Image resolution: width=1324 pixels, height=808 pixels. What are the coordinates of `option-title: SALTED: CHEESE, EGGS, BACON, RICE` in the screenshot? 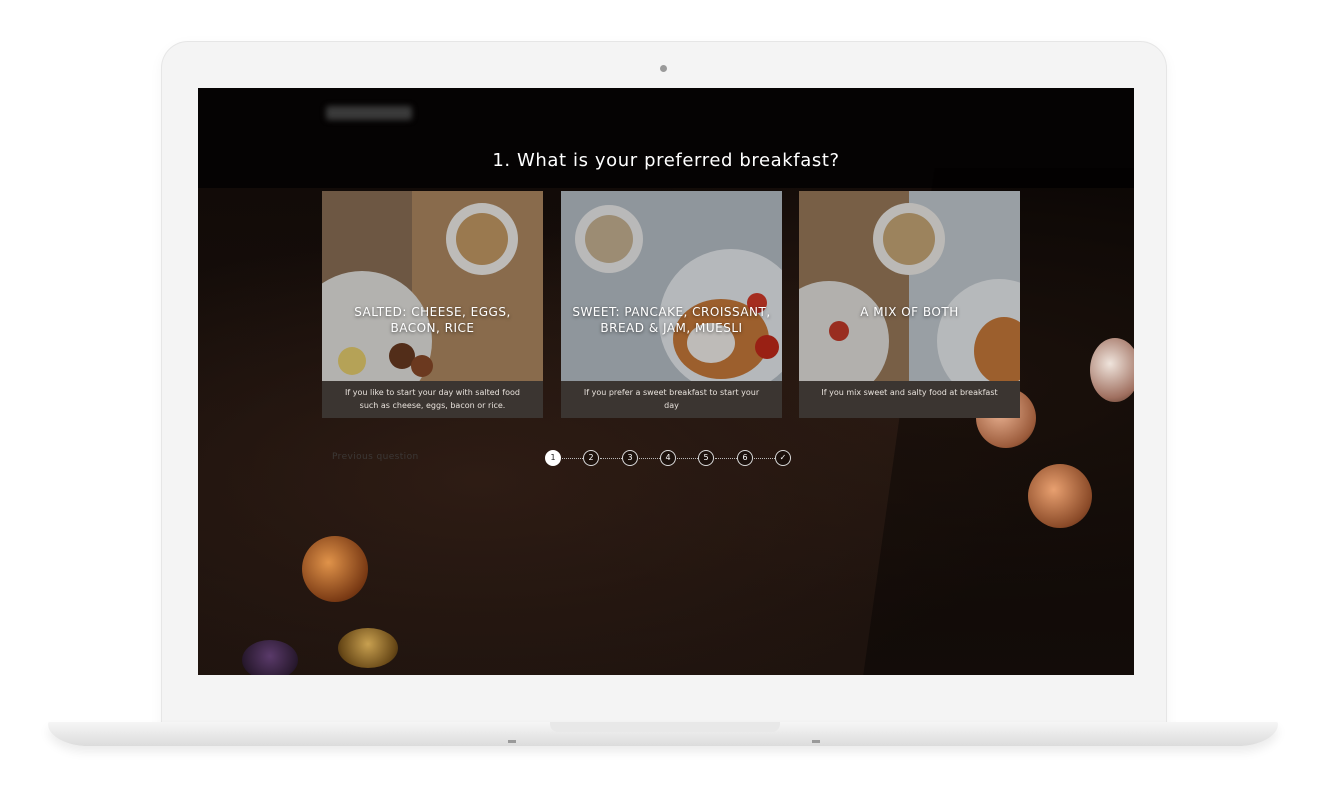 It's located at (432, 320).